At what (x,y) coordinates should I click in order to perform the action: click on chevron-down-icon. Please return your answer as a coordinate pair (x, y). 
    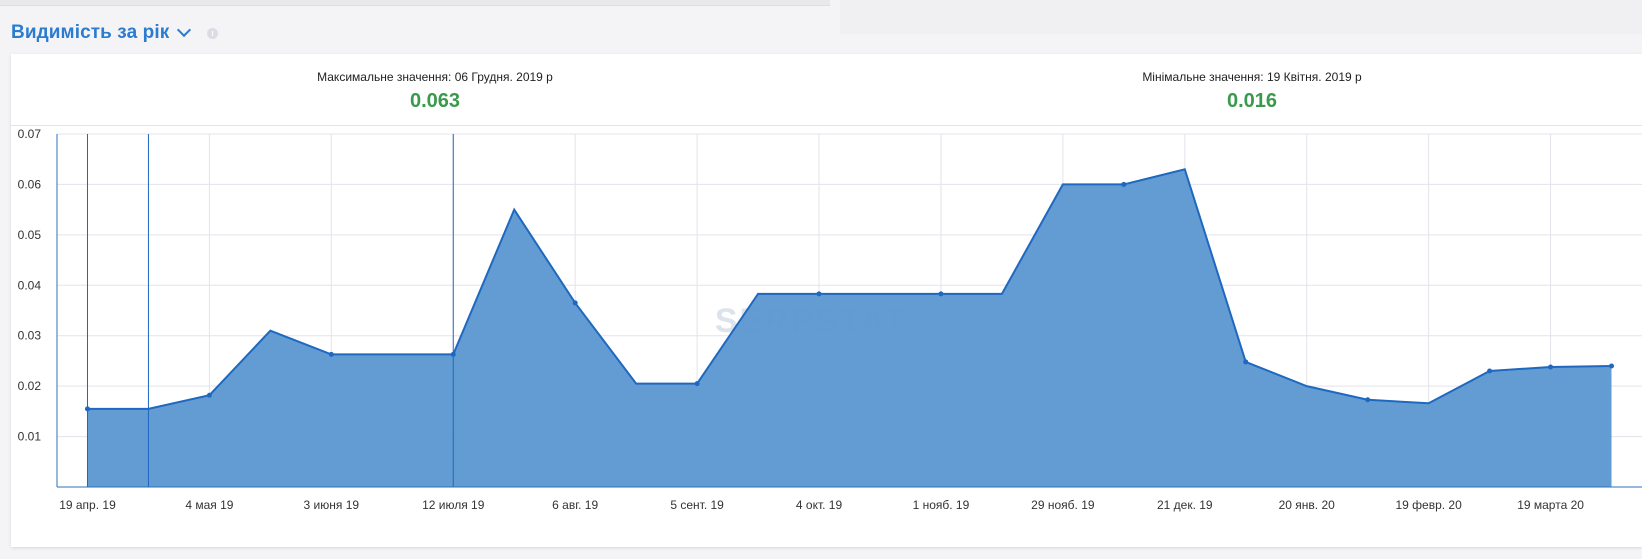
    Looking at the image, I should click on (184, 30).